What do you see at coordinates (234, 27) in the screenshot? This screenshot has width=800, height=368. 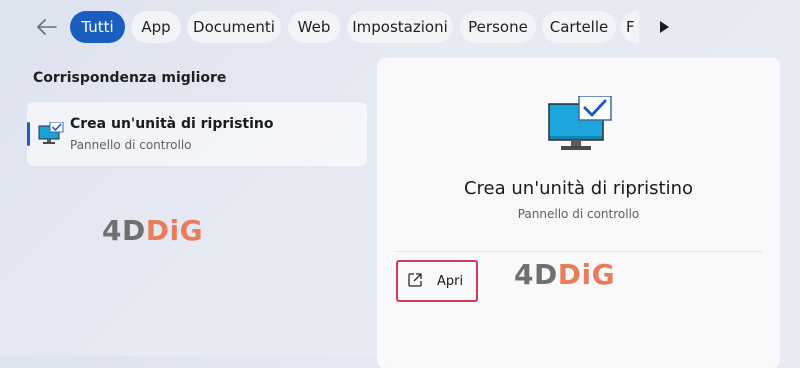 I see `tab-documenti: Documenti` at bounding box center [234, 27].